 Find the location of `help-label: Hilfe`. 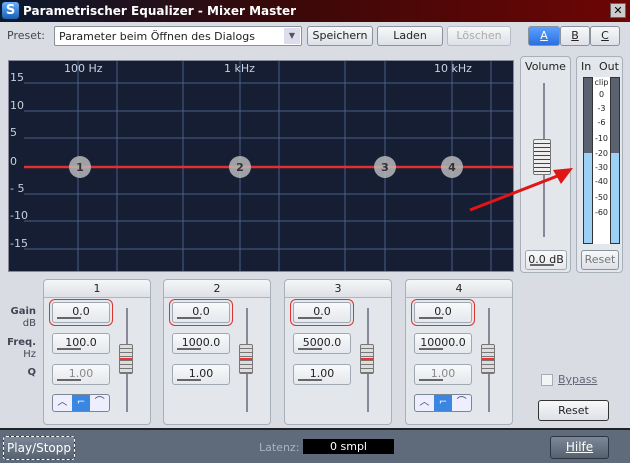

help-label: Hilfe is located at coordinates (579, 447).